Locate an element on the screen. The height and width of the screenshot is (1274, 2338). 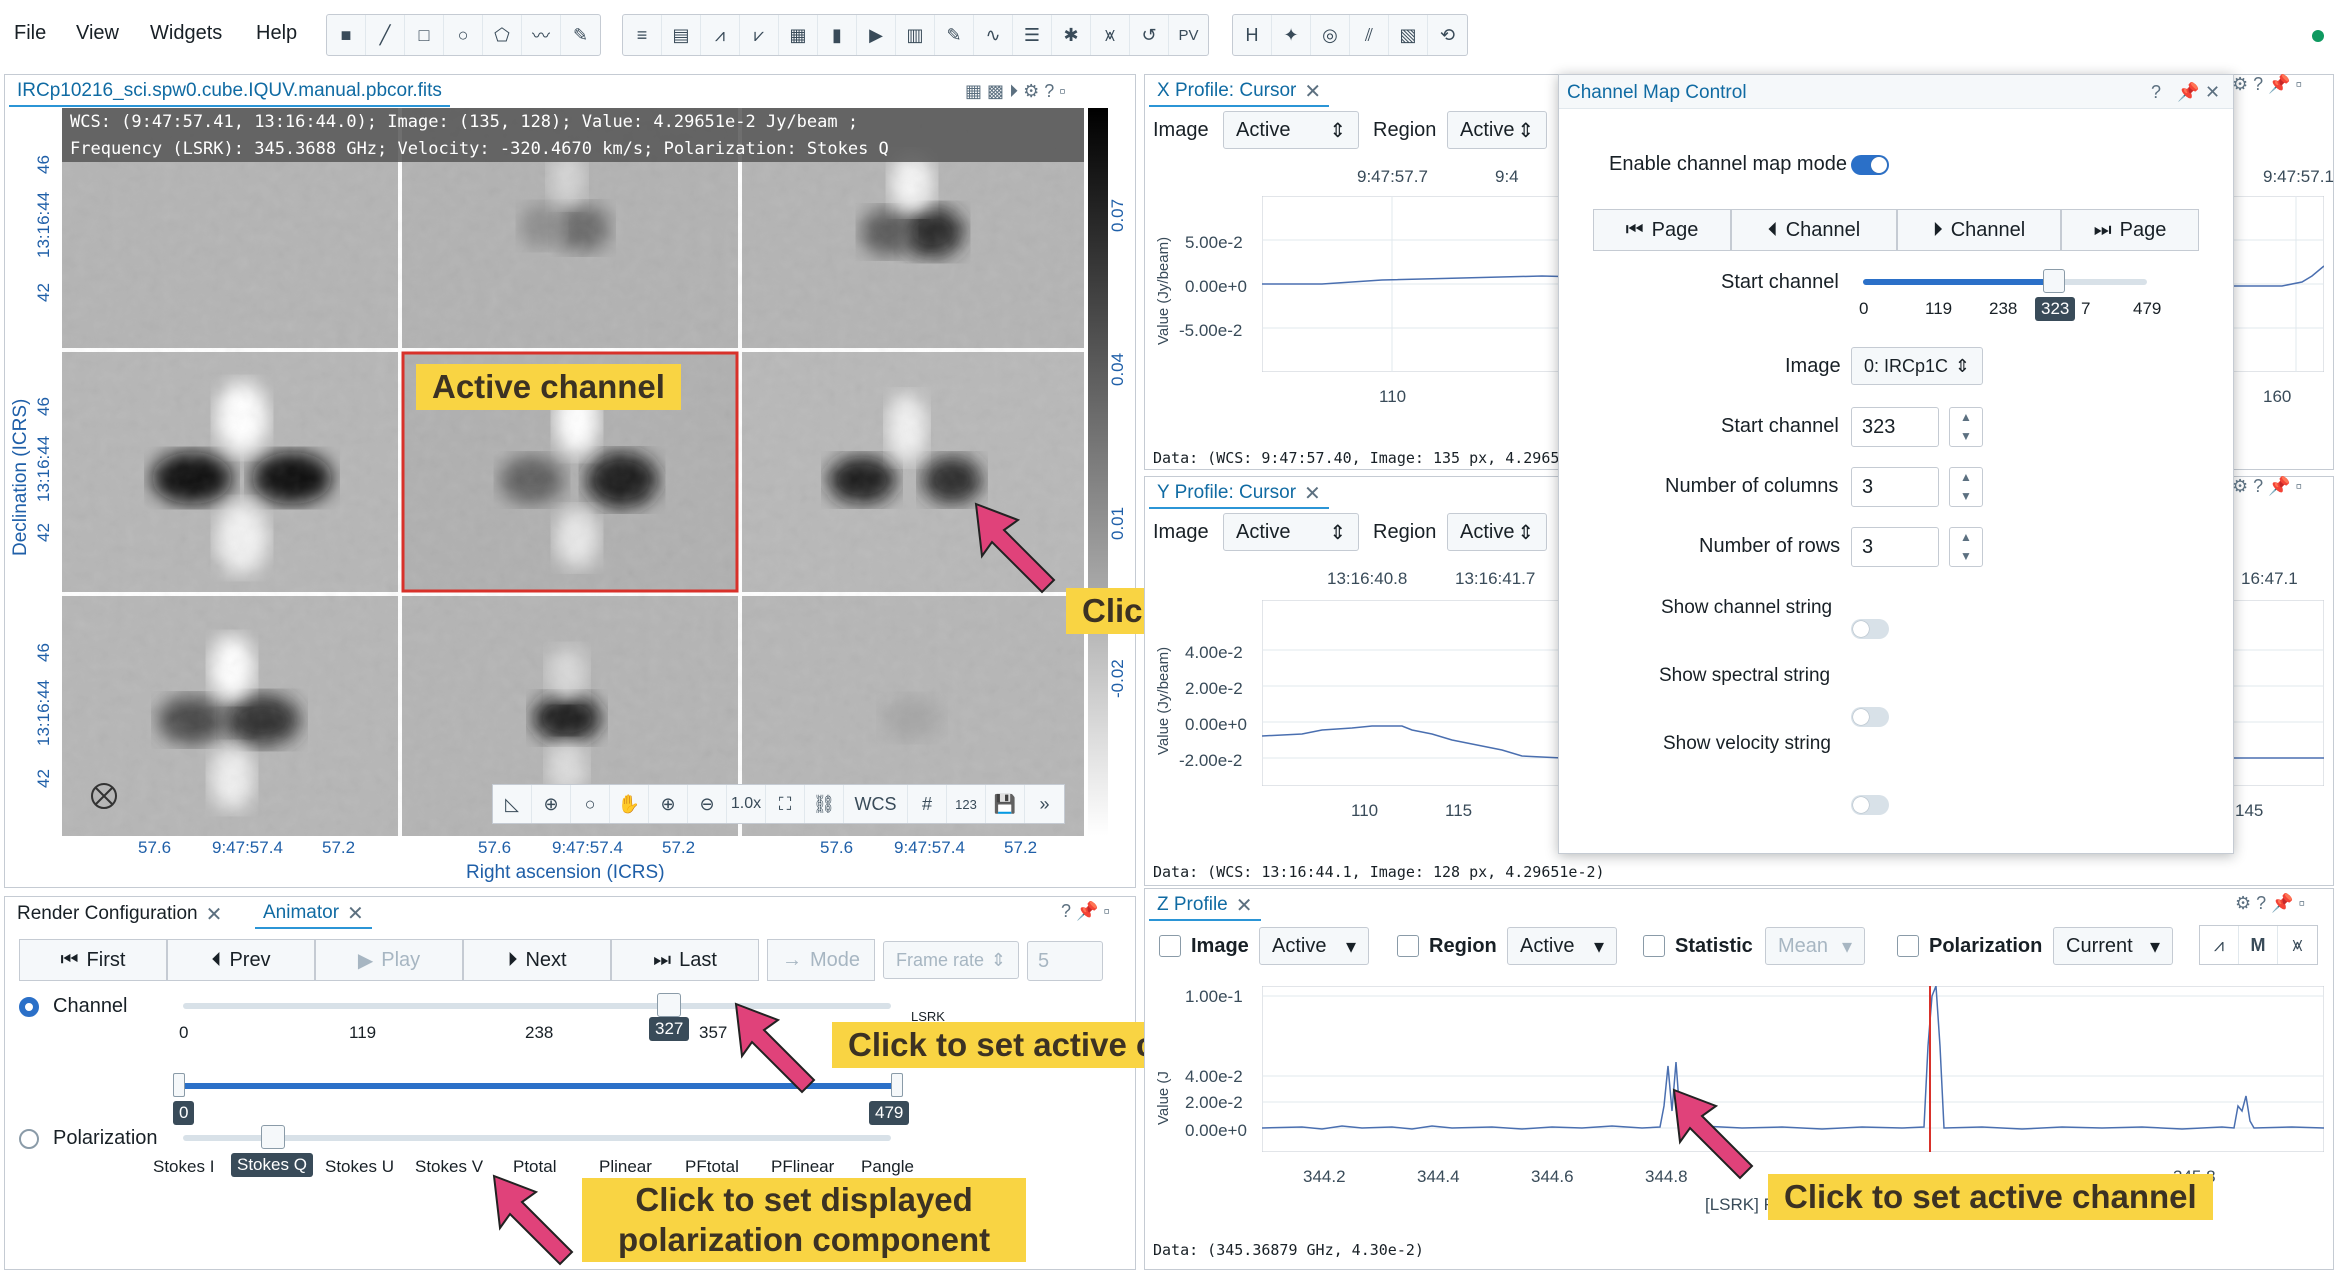
columns-input: 3 is located at coordinates (1895, 487).